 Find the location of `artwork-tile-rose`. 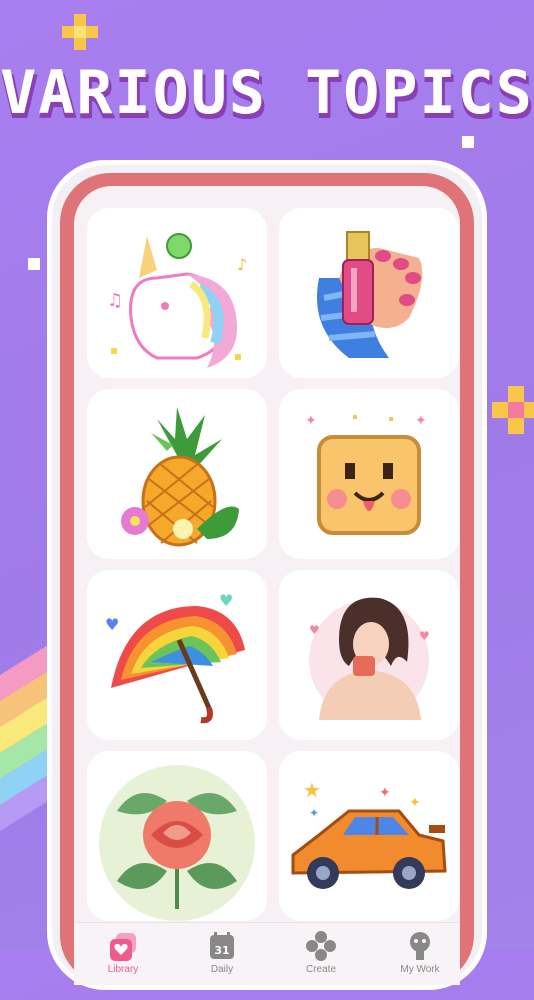

artwork-tile-rose is located at coordinates (177, 836).